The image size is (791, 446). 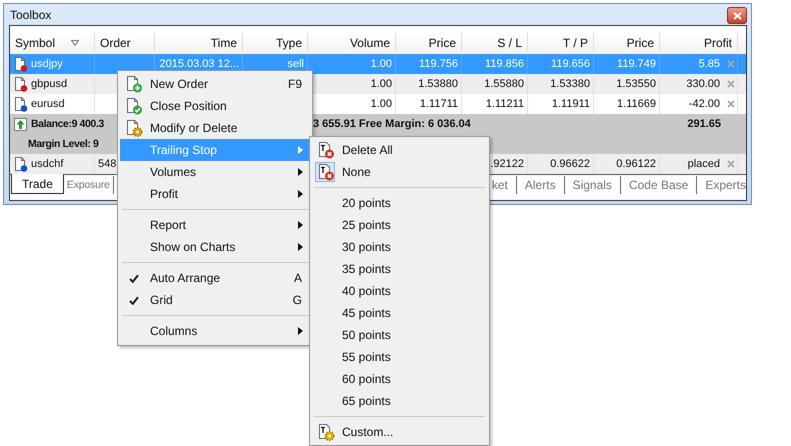 I want to click on table-cell: 5.85, so click(x=709, y=64).